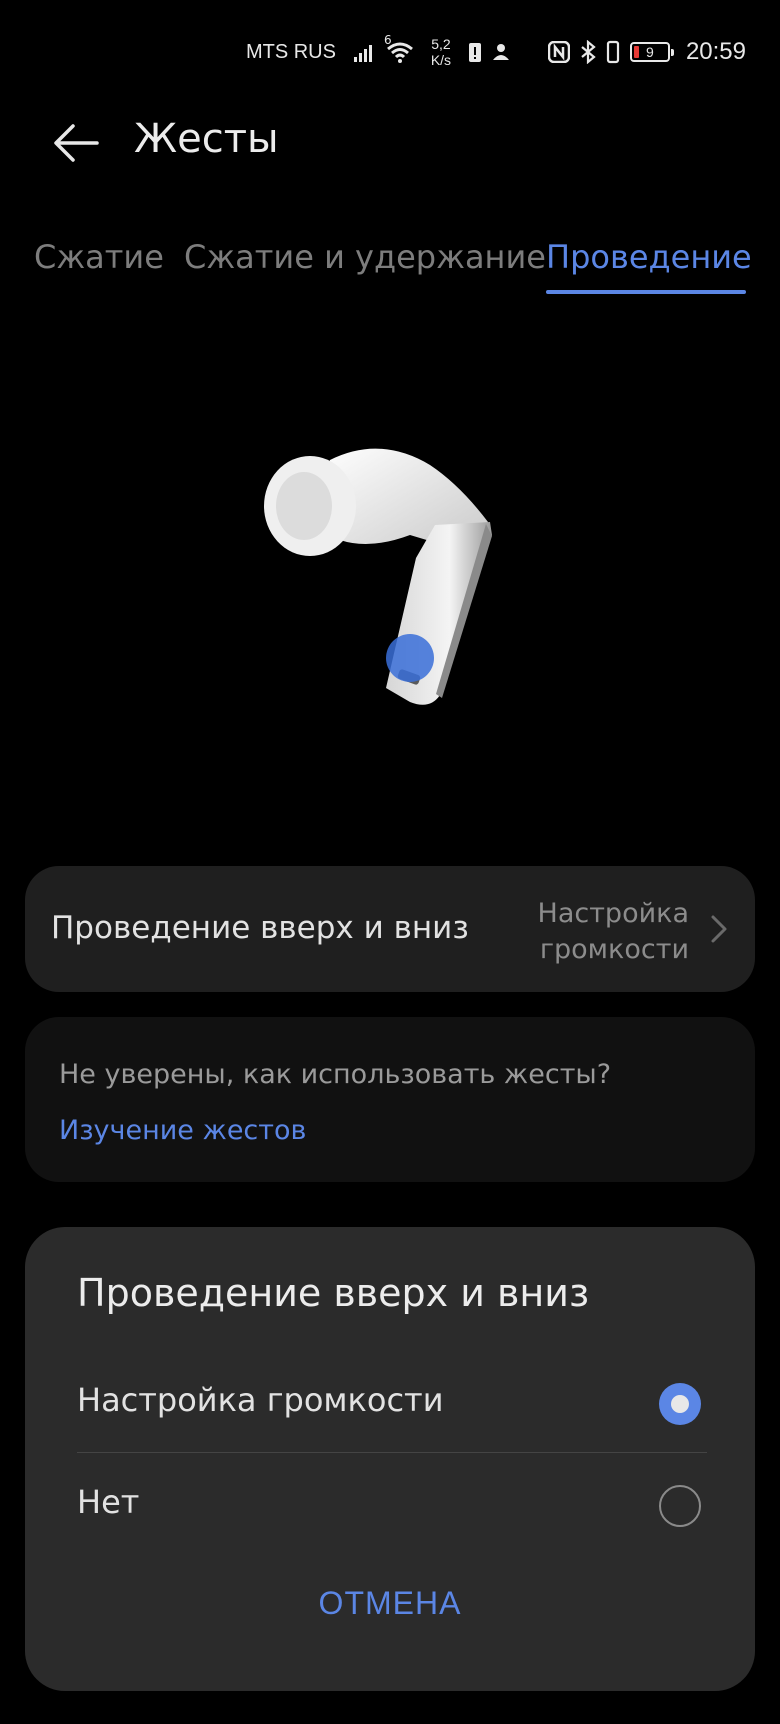 This screenshot has height=1724, width=780. Describe the element at coordinates (589, 932) in the screenshot. I see `swipe-setting-value: Настройка громкости` at that location.